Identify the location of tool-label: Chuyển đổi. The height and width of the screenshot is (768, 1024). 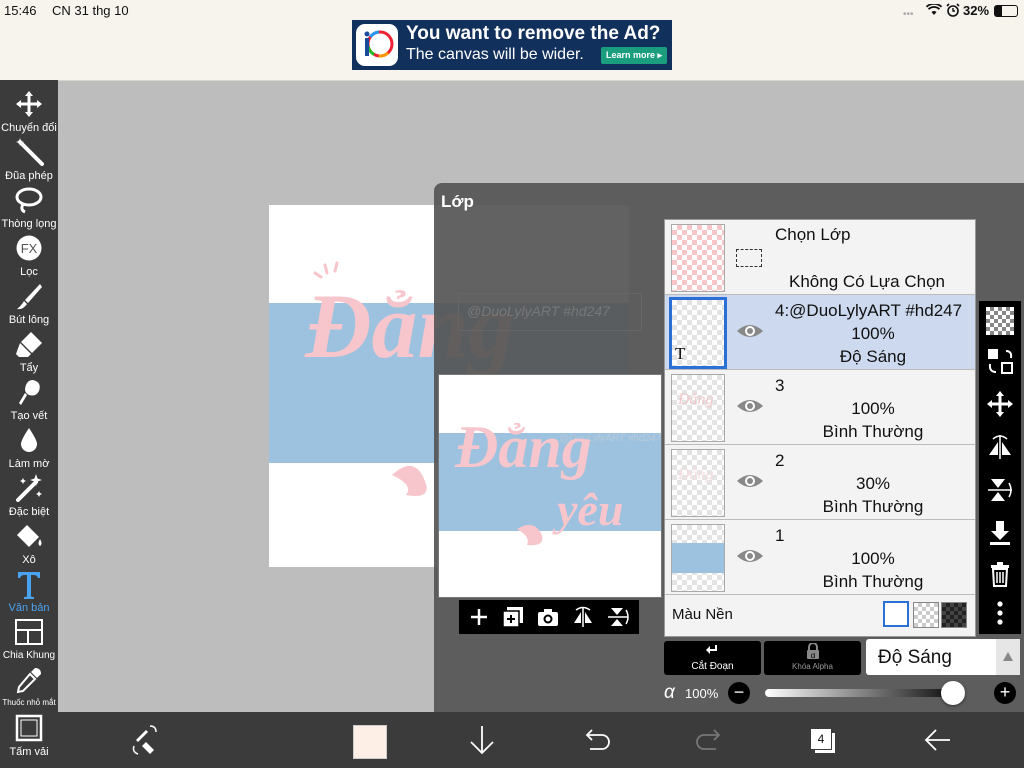
(29, 128).